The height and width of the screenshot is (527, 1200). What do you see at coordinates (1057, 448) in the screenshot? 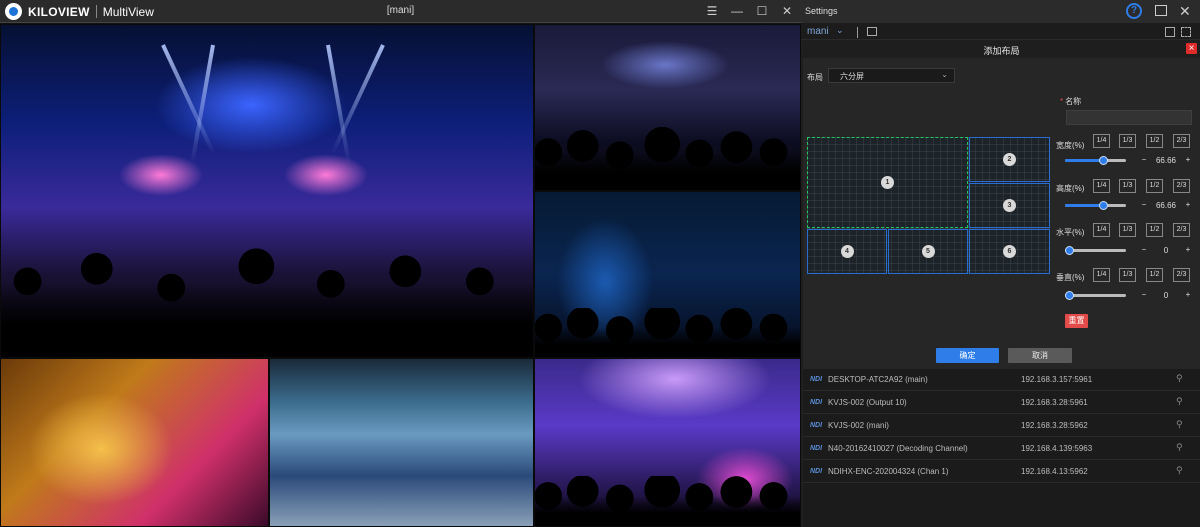
I see `source-address: 192.168.4.139:5963` at bounding box center [1057, 448].